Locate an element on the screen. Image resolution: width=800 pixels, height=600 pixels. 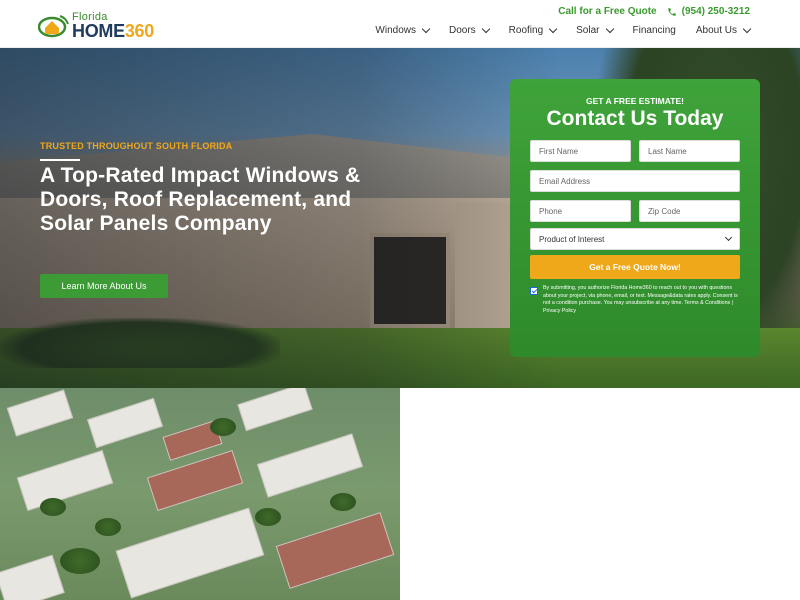
free-quote-link: Call for a Free Quote is located at coordinates (607, 11).